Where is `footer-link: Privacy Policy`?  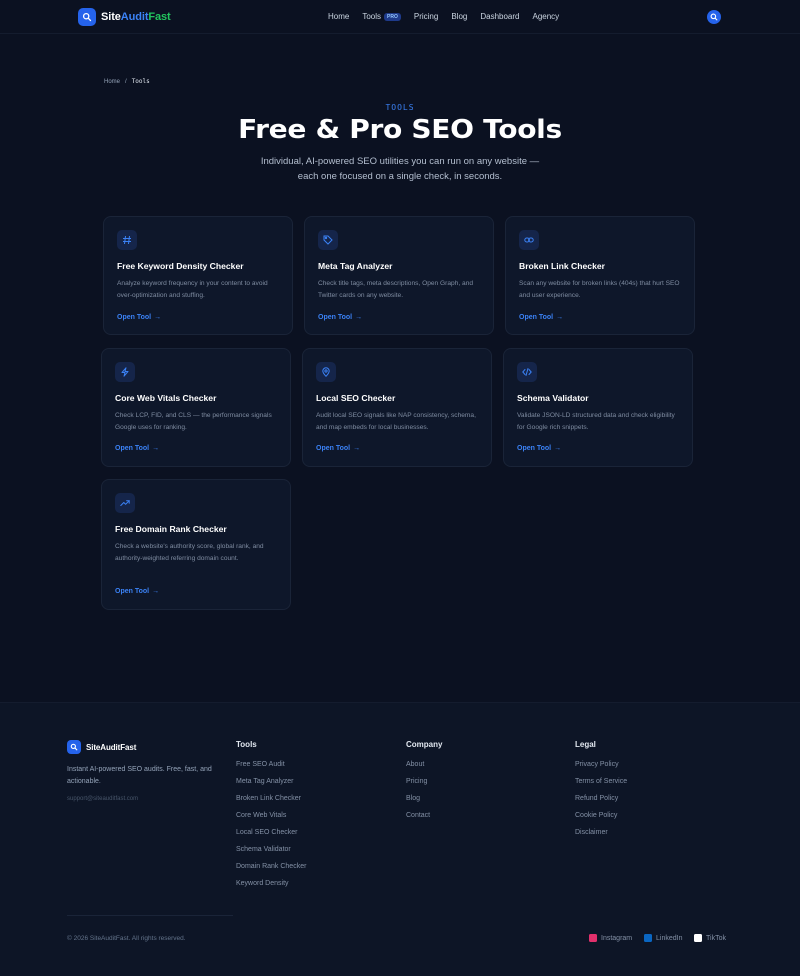 footer-link: Privacy Policy is located at coordinates (601, 768).